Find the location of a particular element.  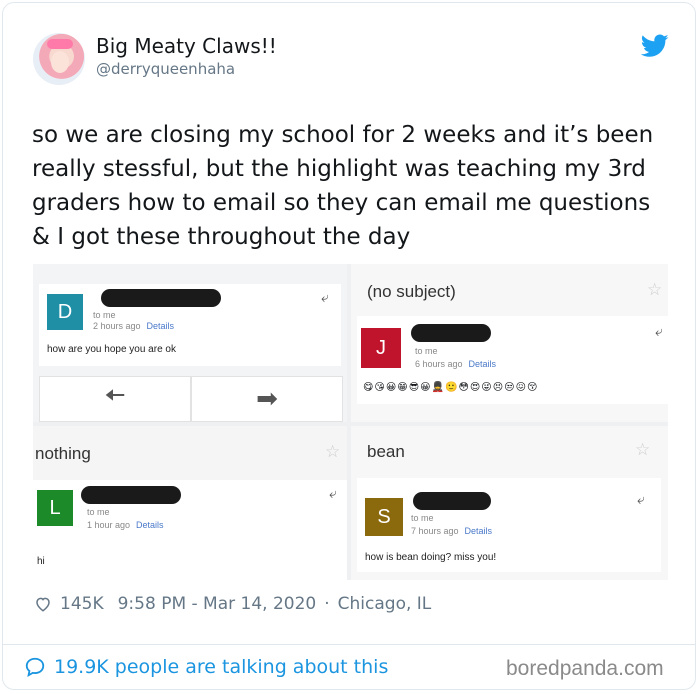

email-time-row: 1 hour ago Details is located at coordinates (125, 525).